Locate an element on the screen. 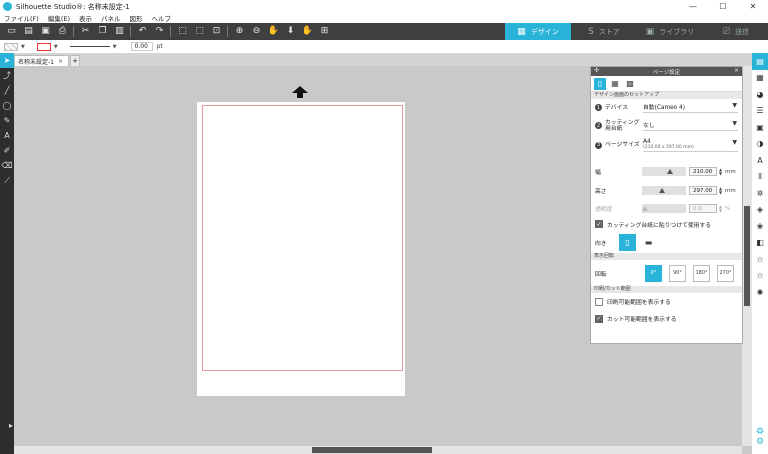 This screenshot has height=454, width=768. text-style-icon: A is located at coordinates (760, 160).